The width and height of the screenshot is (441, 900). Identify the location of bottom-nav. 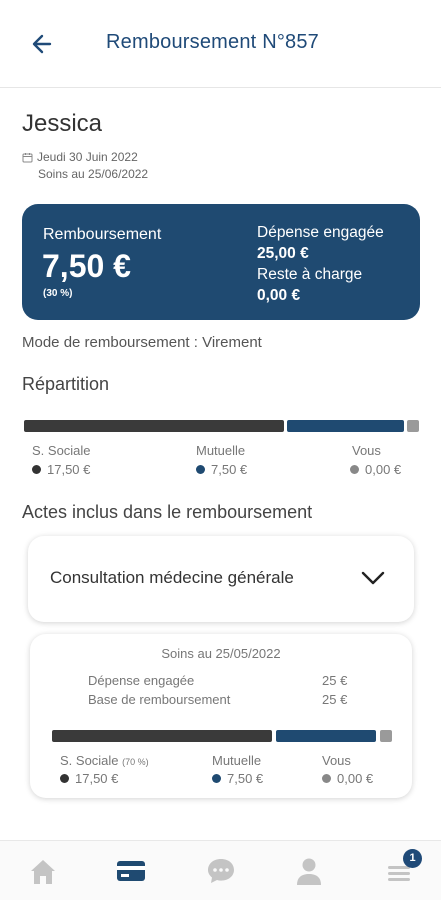
(220, 870).